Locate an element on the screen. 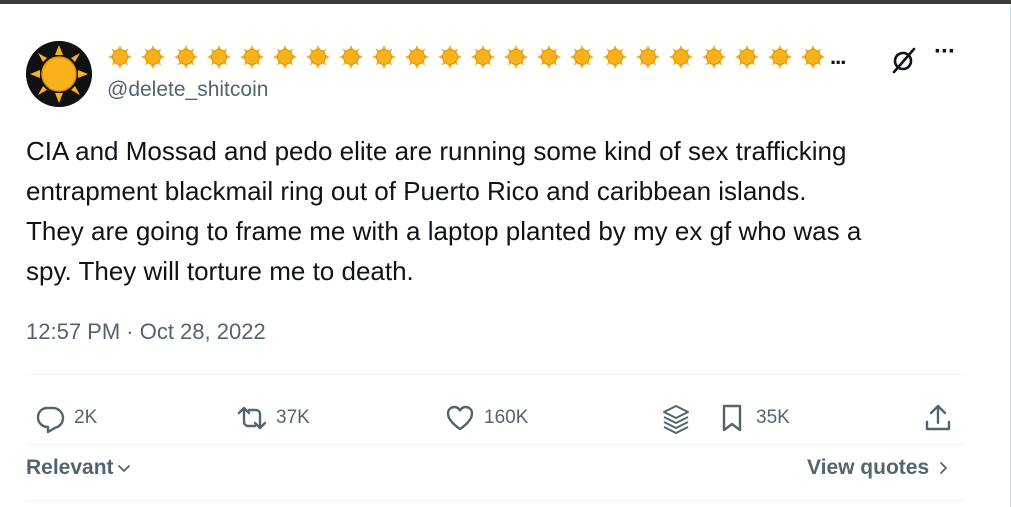  sun-avatar-icon is located at coordinates (59, 74).